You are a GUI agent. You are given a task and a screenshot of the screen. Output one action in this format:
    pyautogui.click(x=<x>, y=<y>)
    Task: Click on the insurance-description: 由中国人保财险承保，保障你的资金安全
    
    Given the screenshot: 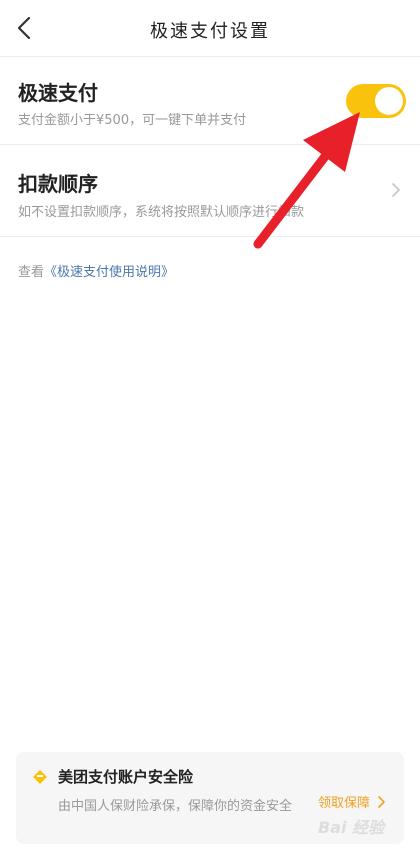 What is the action you would take?
    pyautogui.click(x=175, y=806)
    